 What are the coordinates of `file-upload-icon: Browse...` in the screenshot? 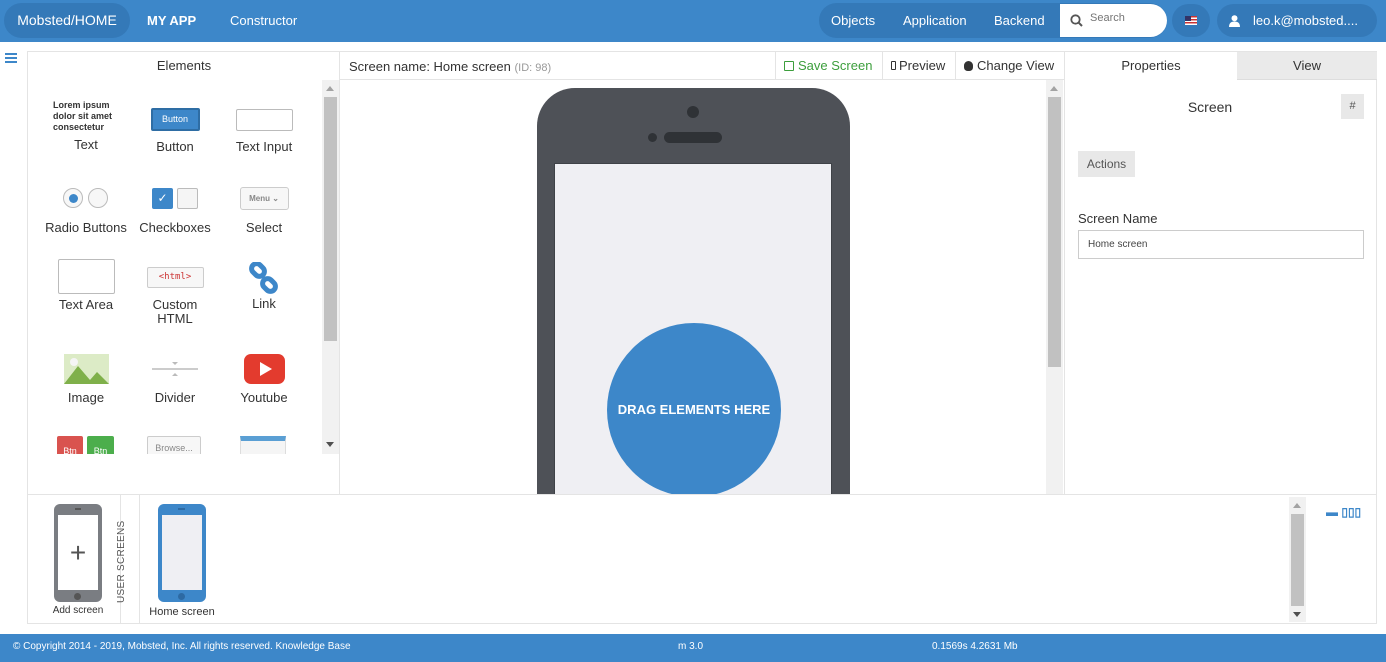 It's located at (174, 445).